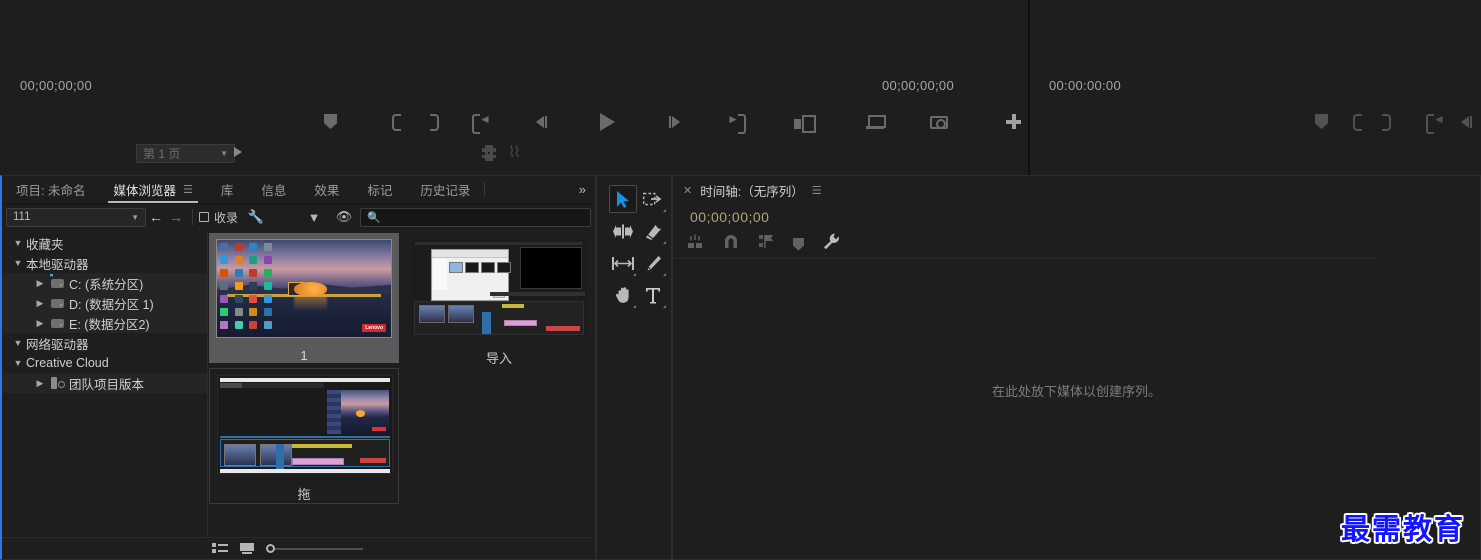 This screenshot has width=1481, height=560. Describe the element at coordinates (227, 189) in the screenshot. I see `tab-libraries: 库` at that location.